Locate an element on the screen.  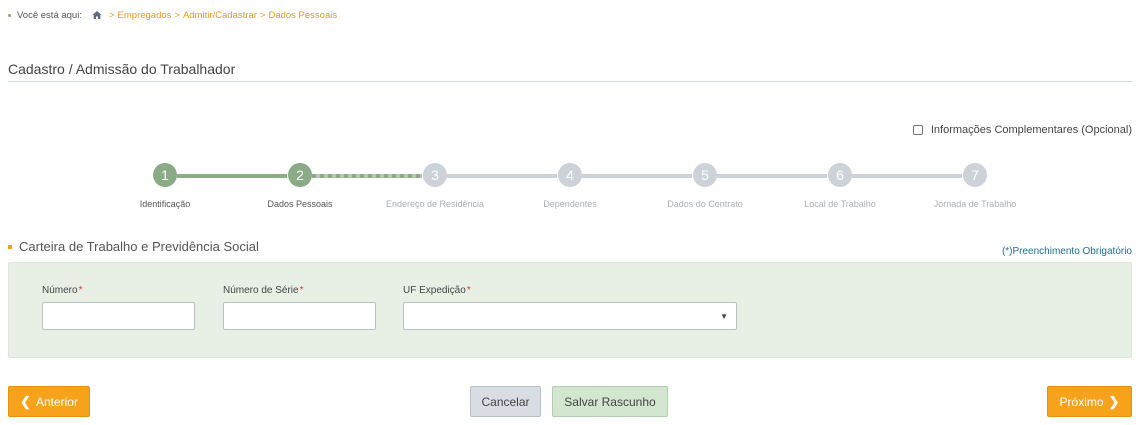
next-button-label: Próximo is located at coordinates (1081, 401).